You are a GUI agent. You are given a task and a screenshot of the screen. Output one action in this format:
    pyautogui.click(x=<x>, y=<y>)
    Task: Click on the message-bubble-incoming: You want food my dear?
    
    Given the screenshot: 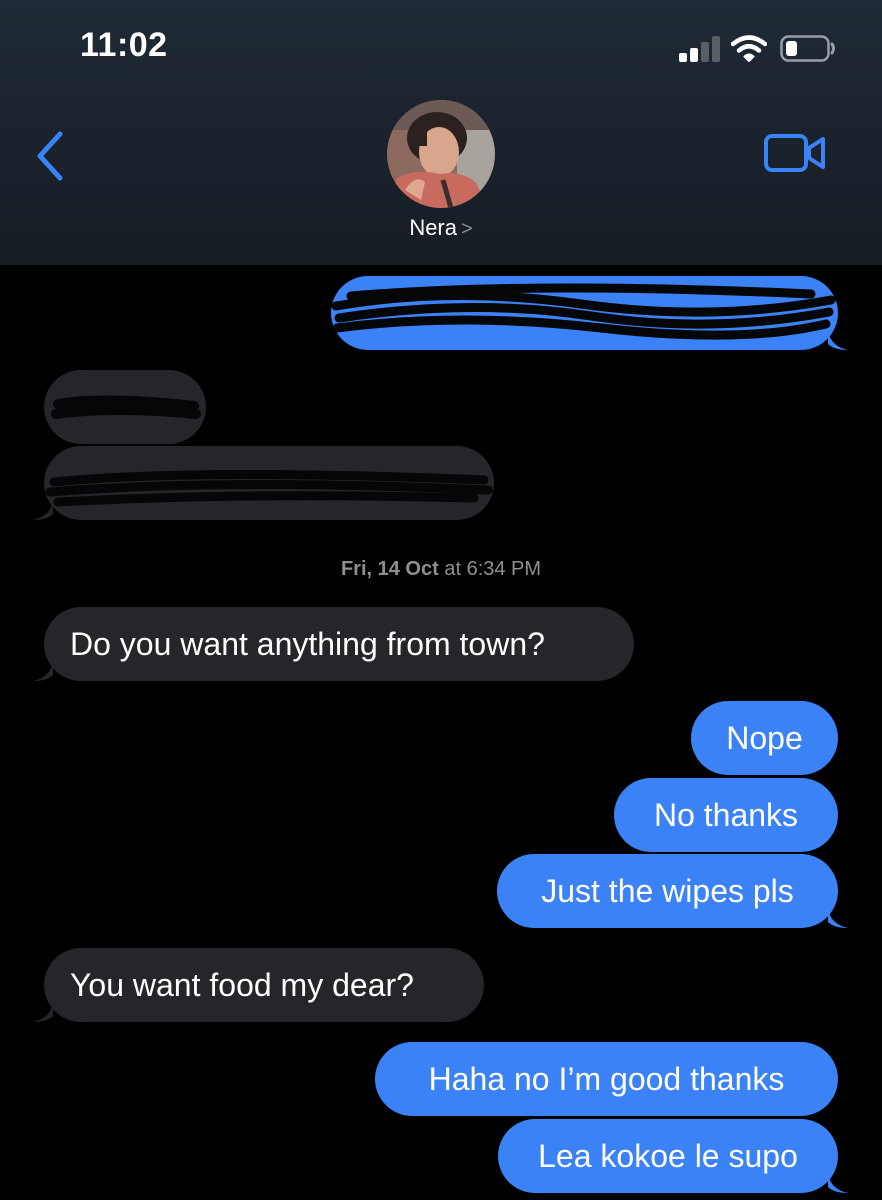 What is the action you would take?
    pyautogui.click(x=264, y=985)
    